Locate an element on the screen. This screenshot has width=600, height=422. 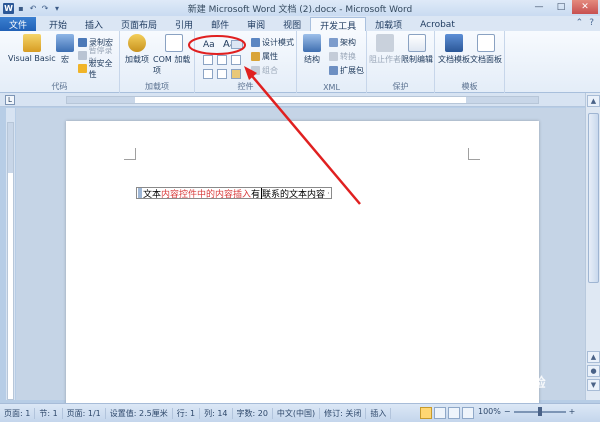
help-icon: ? is located at coordinates (591, 23).